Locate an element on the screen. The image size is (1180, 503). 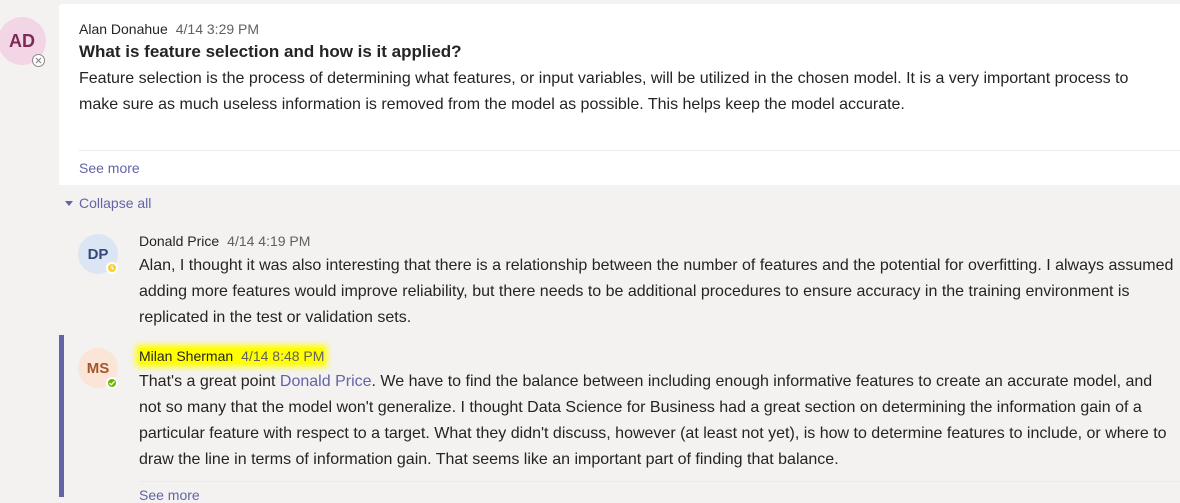
timestamp: 4/14 8:48 PM is located at coordinates (283, 356).